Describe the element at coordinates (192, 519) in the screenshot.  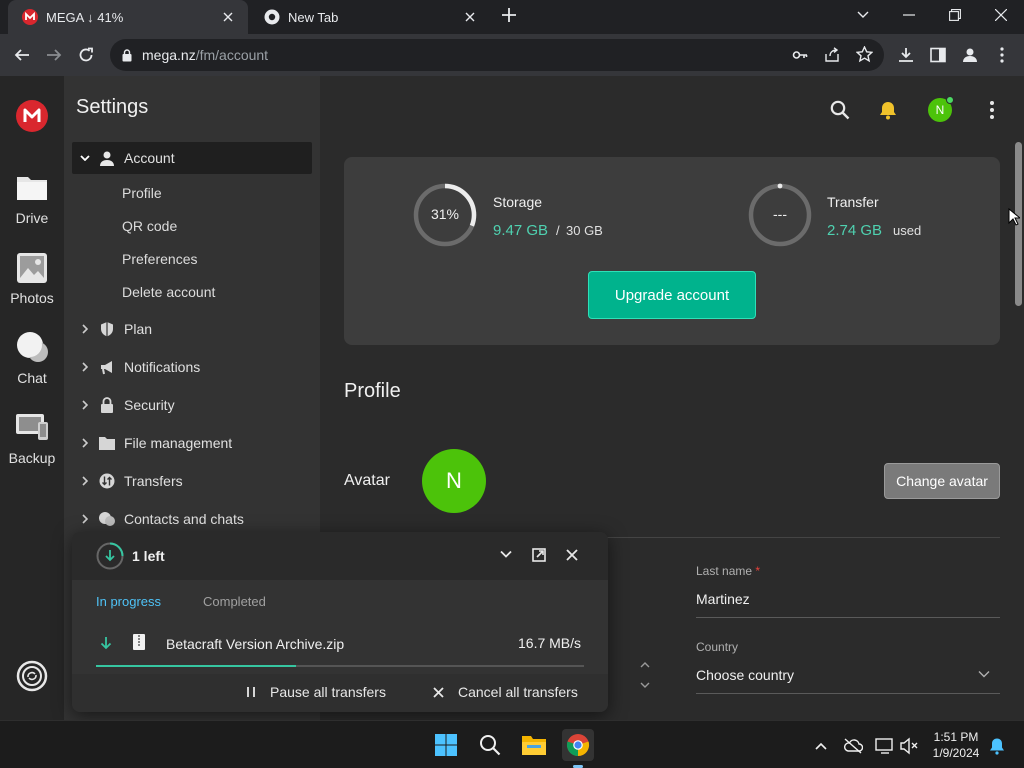
I see `sidebar-item-contacts-and-chats: Contacts and chats` at that location.